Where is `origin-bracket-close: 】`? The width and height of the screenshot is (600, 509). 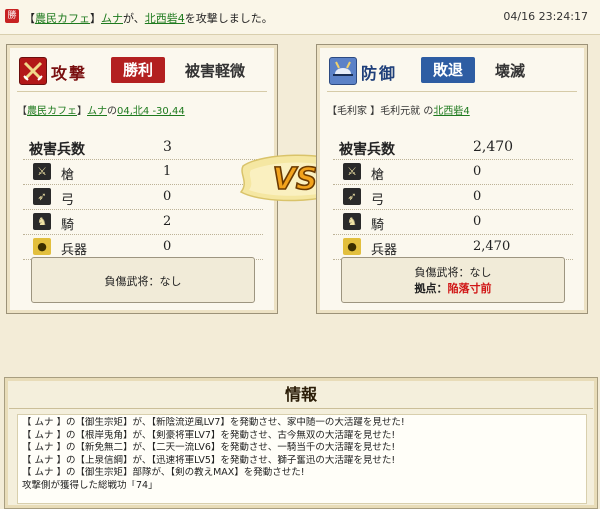
origin-bracket-close: 】 is located at coordinates (82, 111).